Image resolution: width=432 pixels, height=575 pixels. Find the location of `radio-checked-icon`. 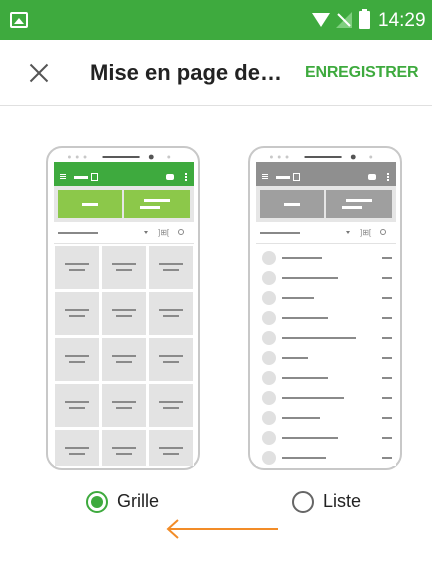

radio-checked-icon is located at coordinates (97, 502).